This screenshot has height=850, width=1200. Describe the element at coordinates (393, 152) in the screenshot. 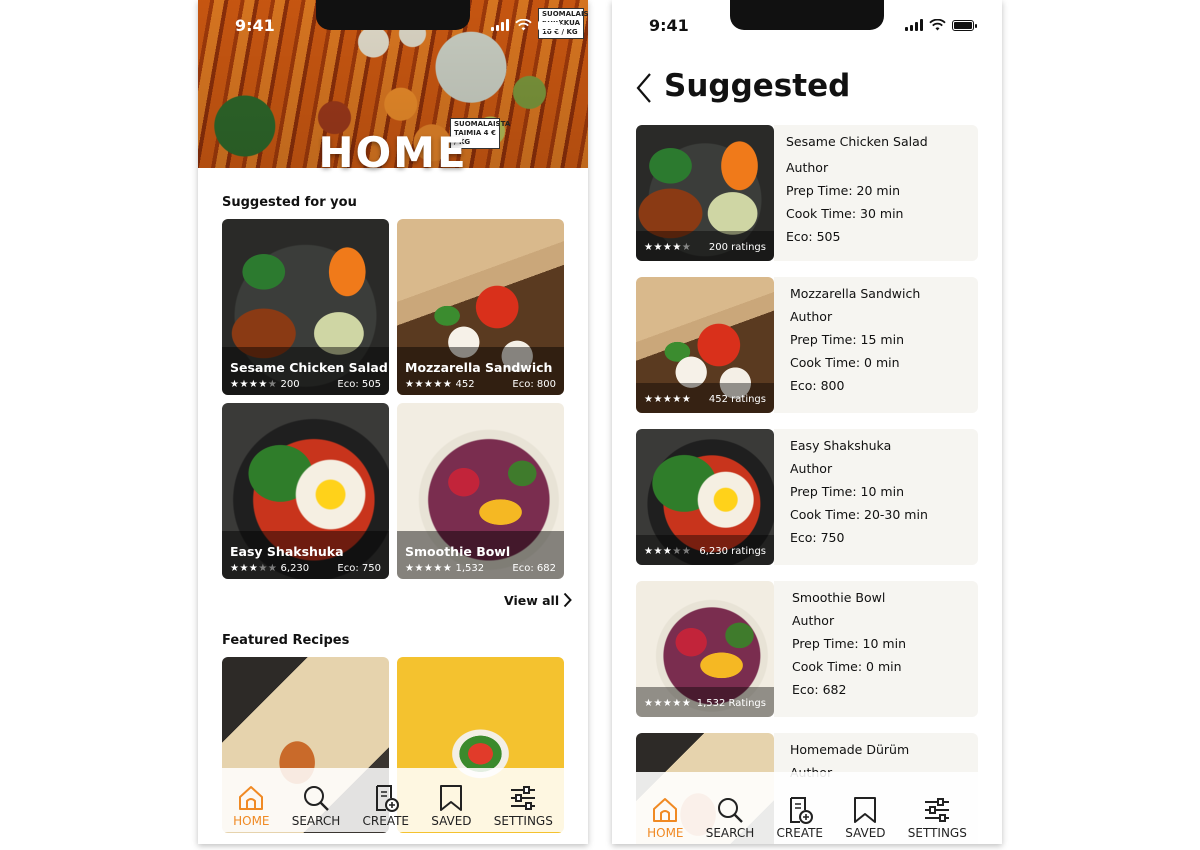

I see `page-title: HOME` at that location.